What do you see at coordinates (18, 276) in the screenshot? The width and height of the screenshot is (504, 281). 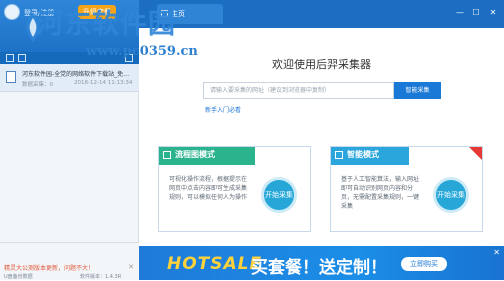 I see `backup-link: U盘备份数据` at bounding box center [18, 276].